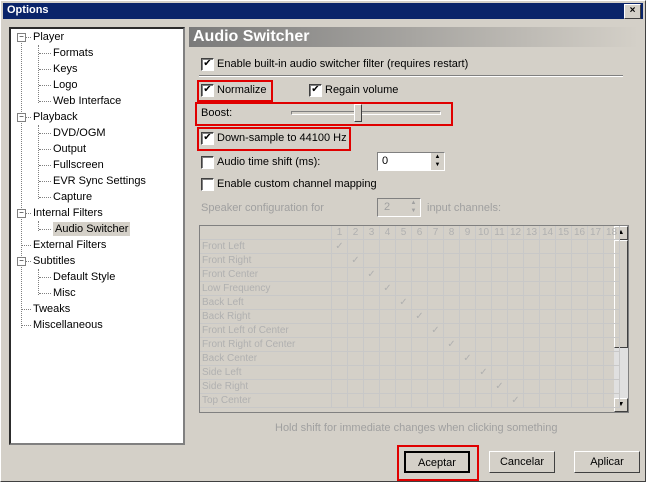 This screenshot has height=482, width=646. I want to click on custom-mapping-checkbox, so click(207, 184).